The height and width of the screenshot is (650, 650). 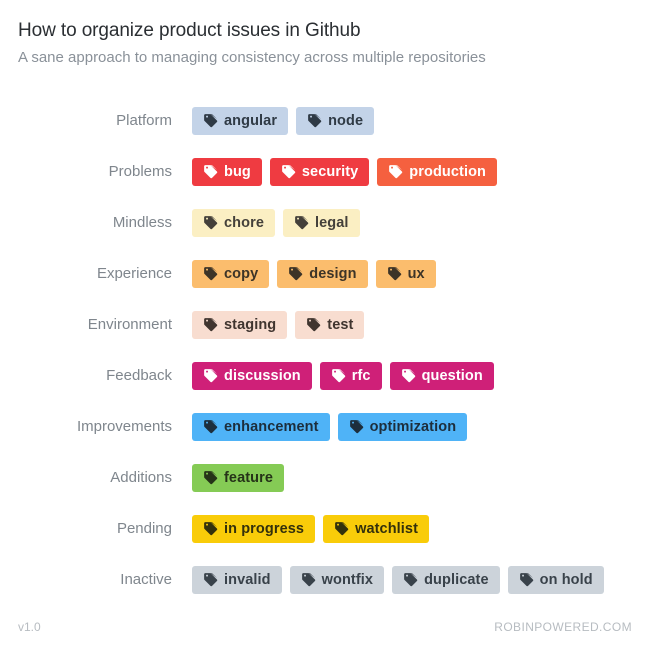 I want to click on label-tag: discussion, so click(x=252, y=375).